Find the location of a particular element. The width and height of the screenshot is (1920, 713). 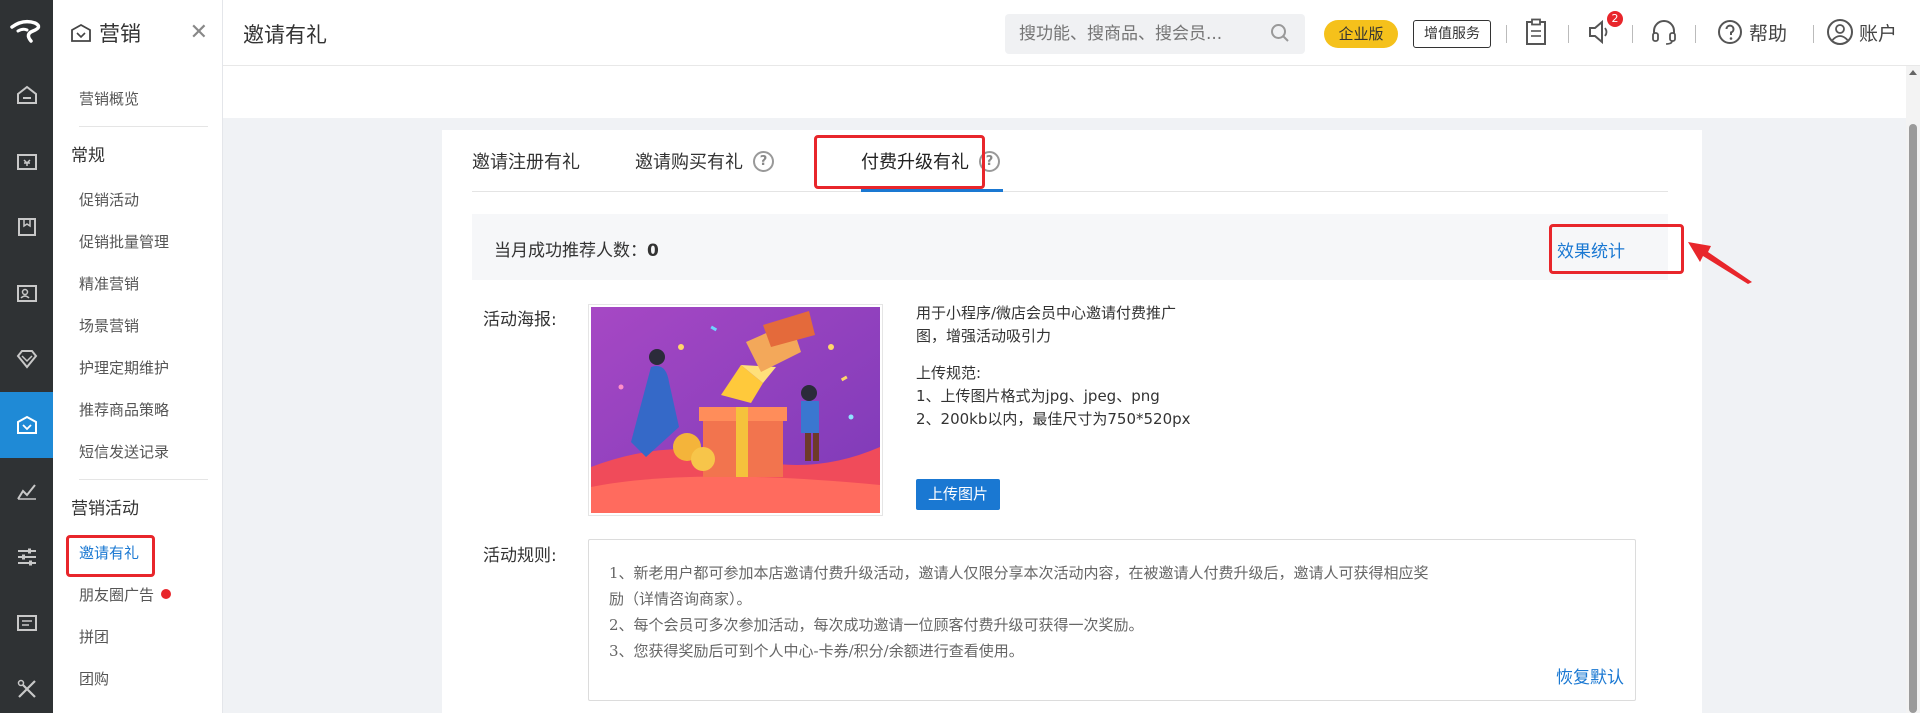

chart-icon is located at coordinates (26, 492).